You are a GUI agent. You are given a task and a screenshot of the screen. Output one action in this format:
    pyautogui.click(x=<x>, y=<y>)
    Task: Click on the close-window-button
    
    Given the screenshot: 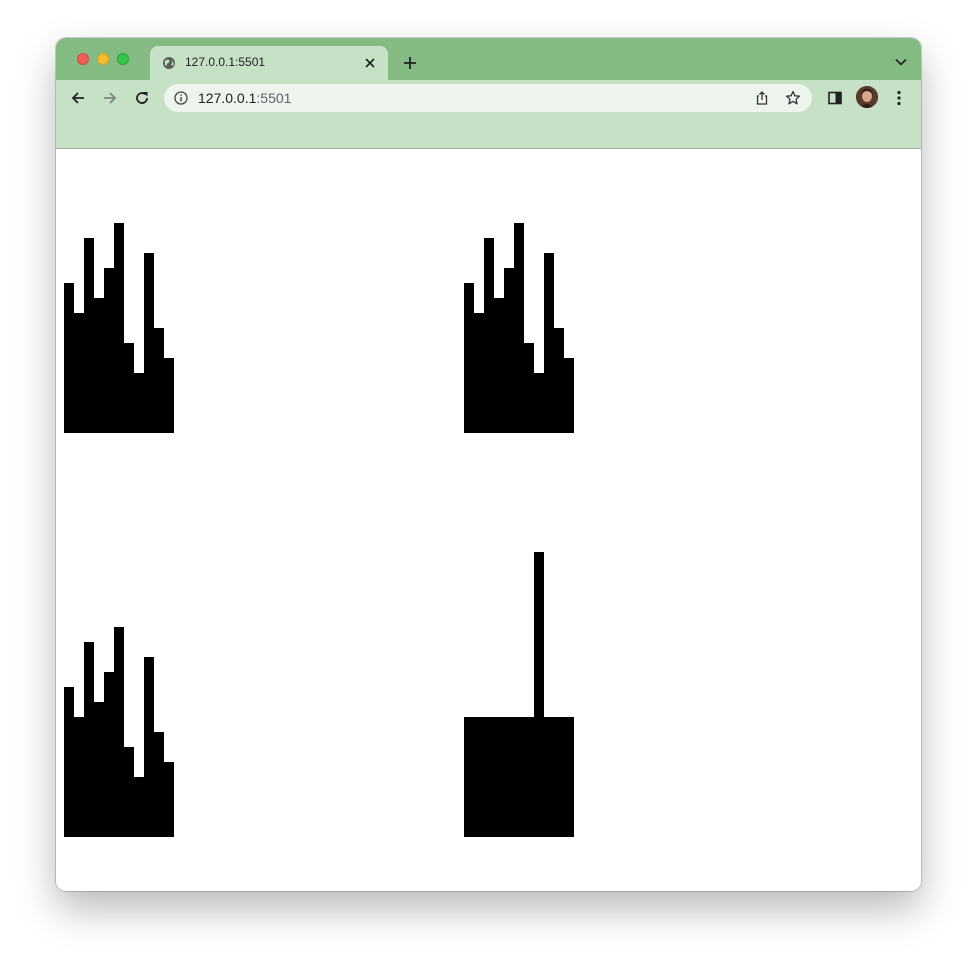 What is the action you would take?
    pyautogui.click(x=83, y=59)
    